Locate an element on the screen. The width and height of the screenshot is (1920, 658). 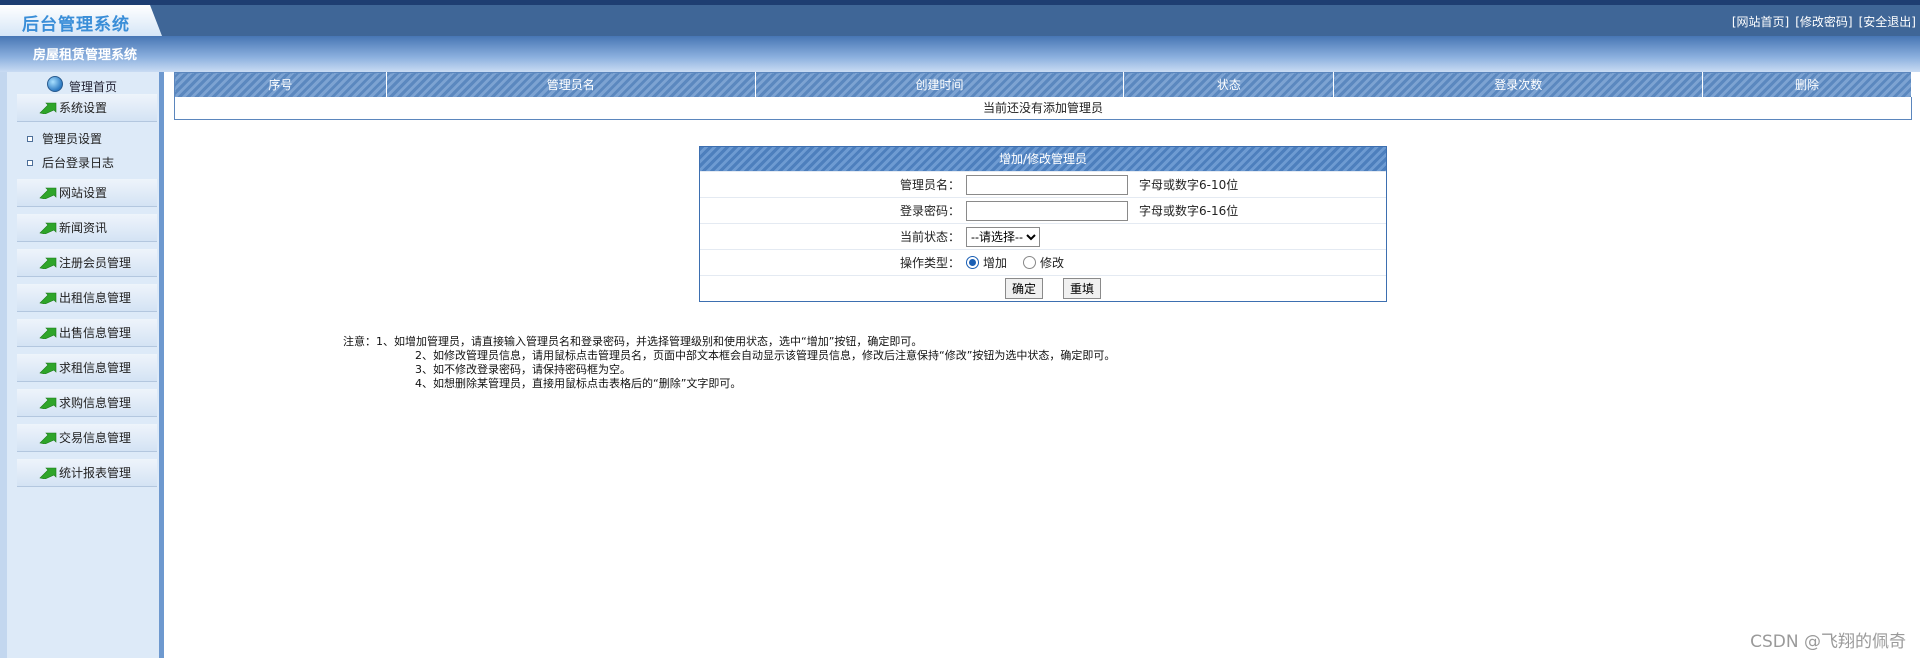
menu-label: 交易信息管理 is located at coordinates (95, 438).